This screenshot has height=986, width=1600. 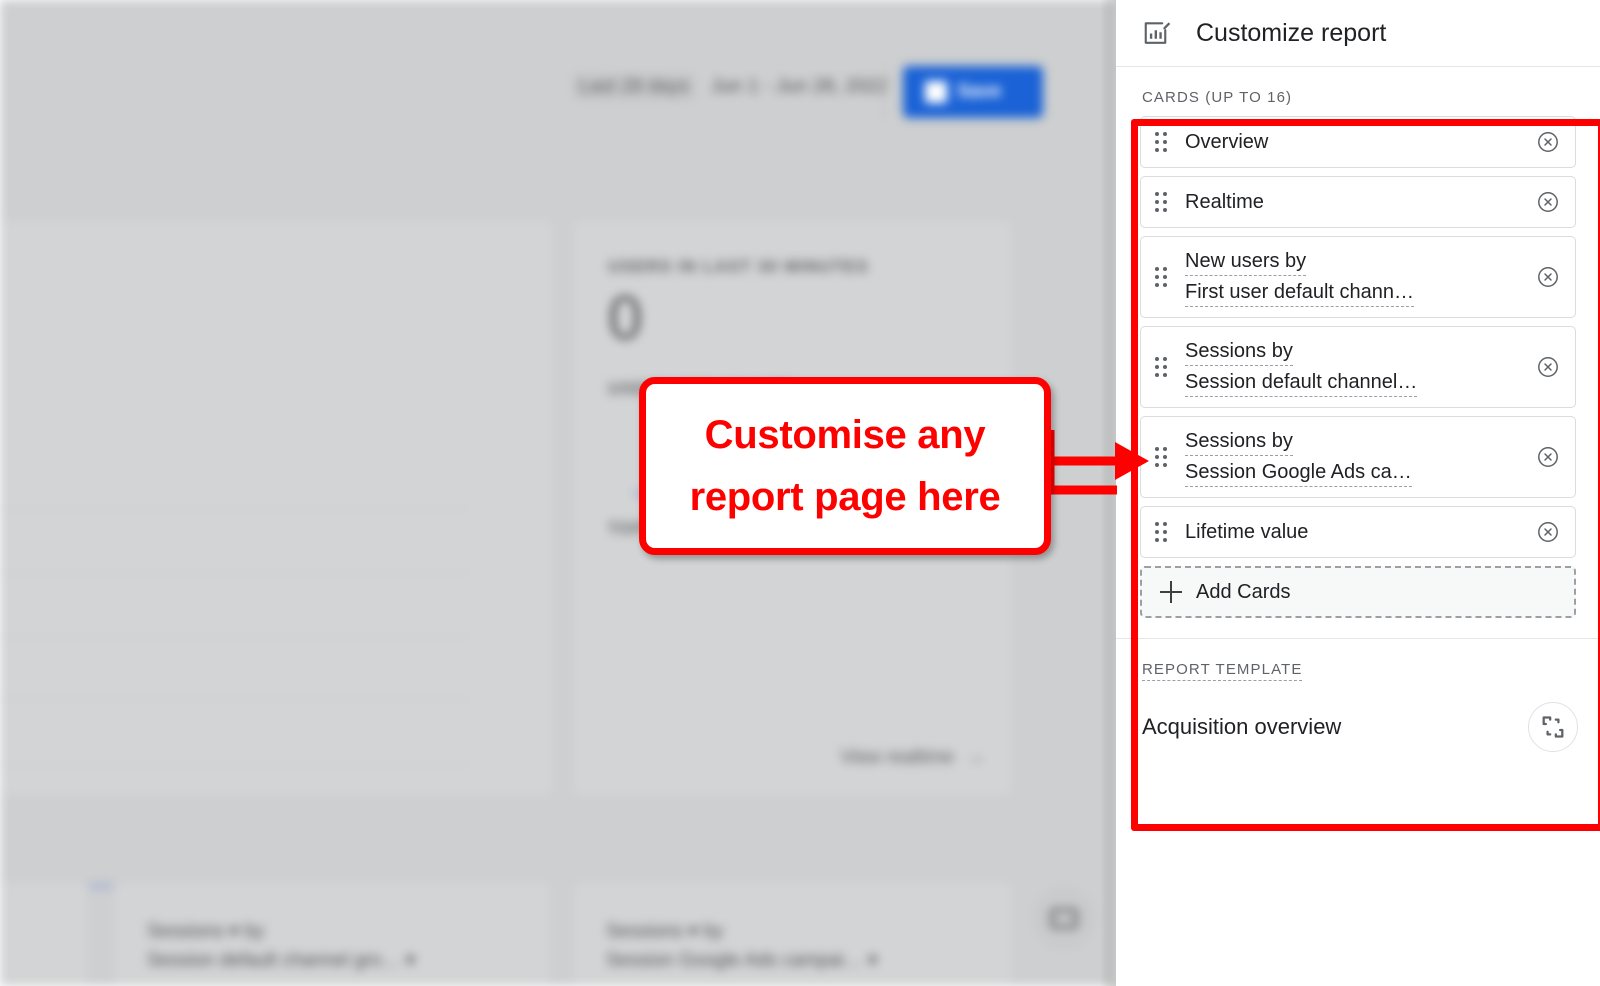 What do you see at coordinates (979, 91) in the screenshot?
I see `save-button-label: Save` at bounding box center [979, 91].